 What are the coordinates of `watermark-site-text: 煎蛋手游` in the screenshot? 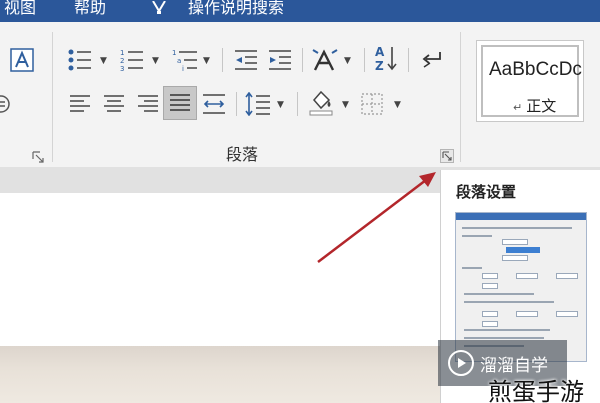 It's located at (536, 390).